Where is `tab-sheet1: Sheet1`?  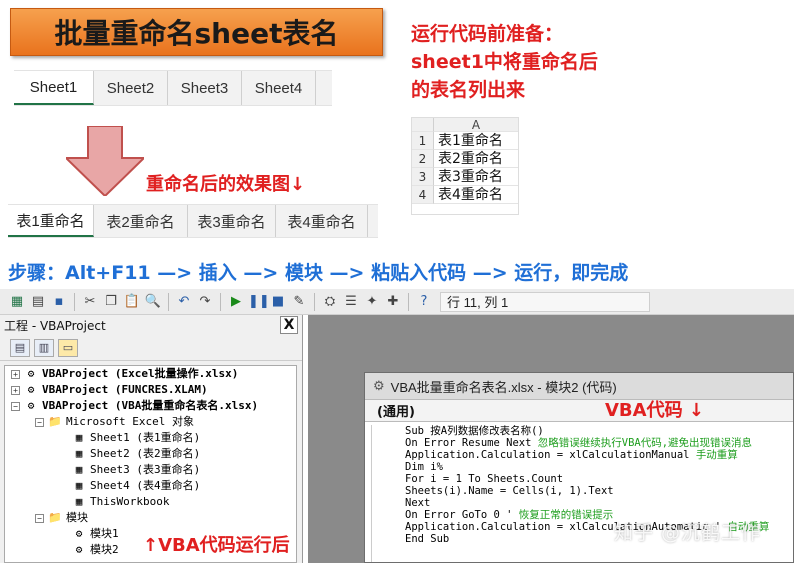 tab-sheet1: Sheet1 is located at coordinates (54, 88).